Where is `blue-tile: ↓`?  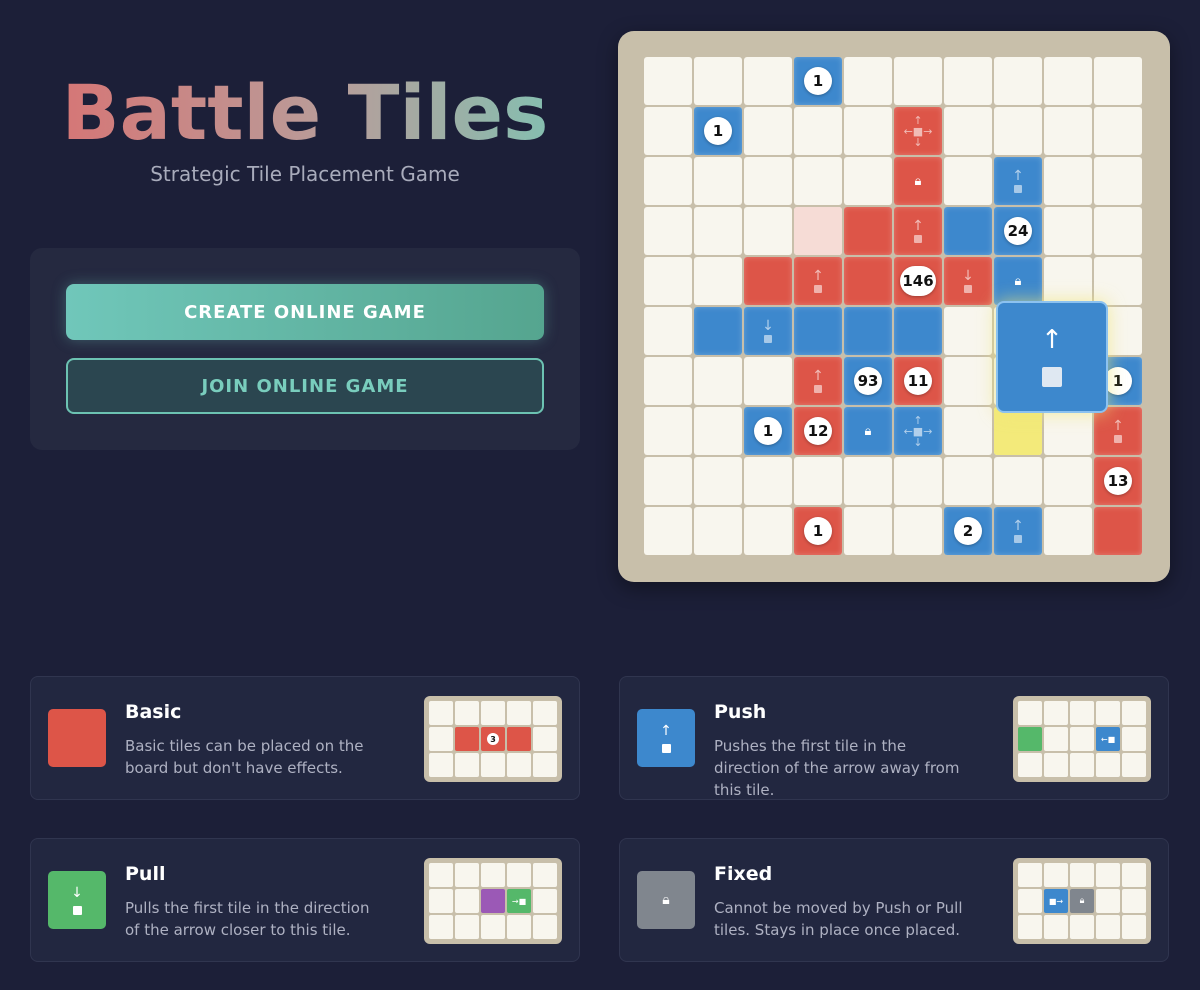
blue-tile: ↓ is located at coordinates (768, 331).